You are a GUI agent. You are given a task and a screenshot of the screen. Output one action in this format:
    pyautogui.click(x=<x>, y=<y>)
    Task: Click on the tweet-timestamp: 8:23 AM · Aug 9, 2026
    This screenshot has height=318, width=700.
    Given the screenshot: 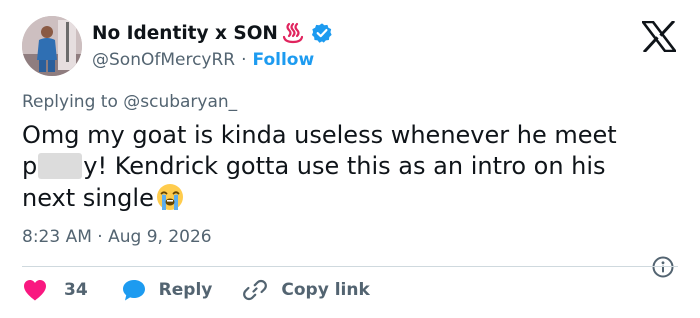 What is the action you would take?
    pyautogui.click(x=117, y=237)
    